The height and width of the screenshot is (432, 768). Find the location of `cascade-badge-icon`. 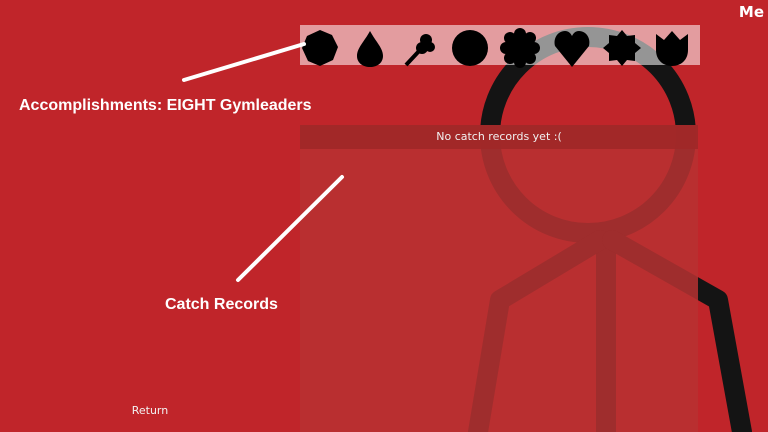

cascade-badge-icon is located at coordinates (370, 48).